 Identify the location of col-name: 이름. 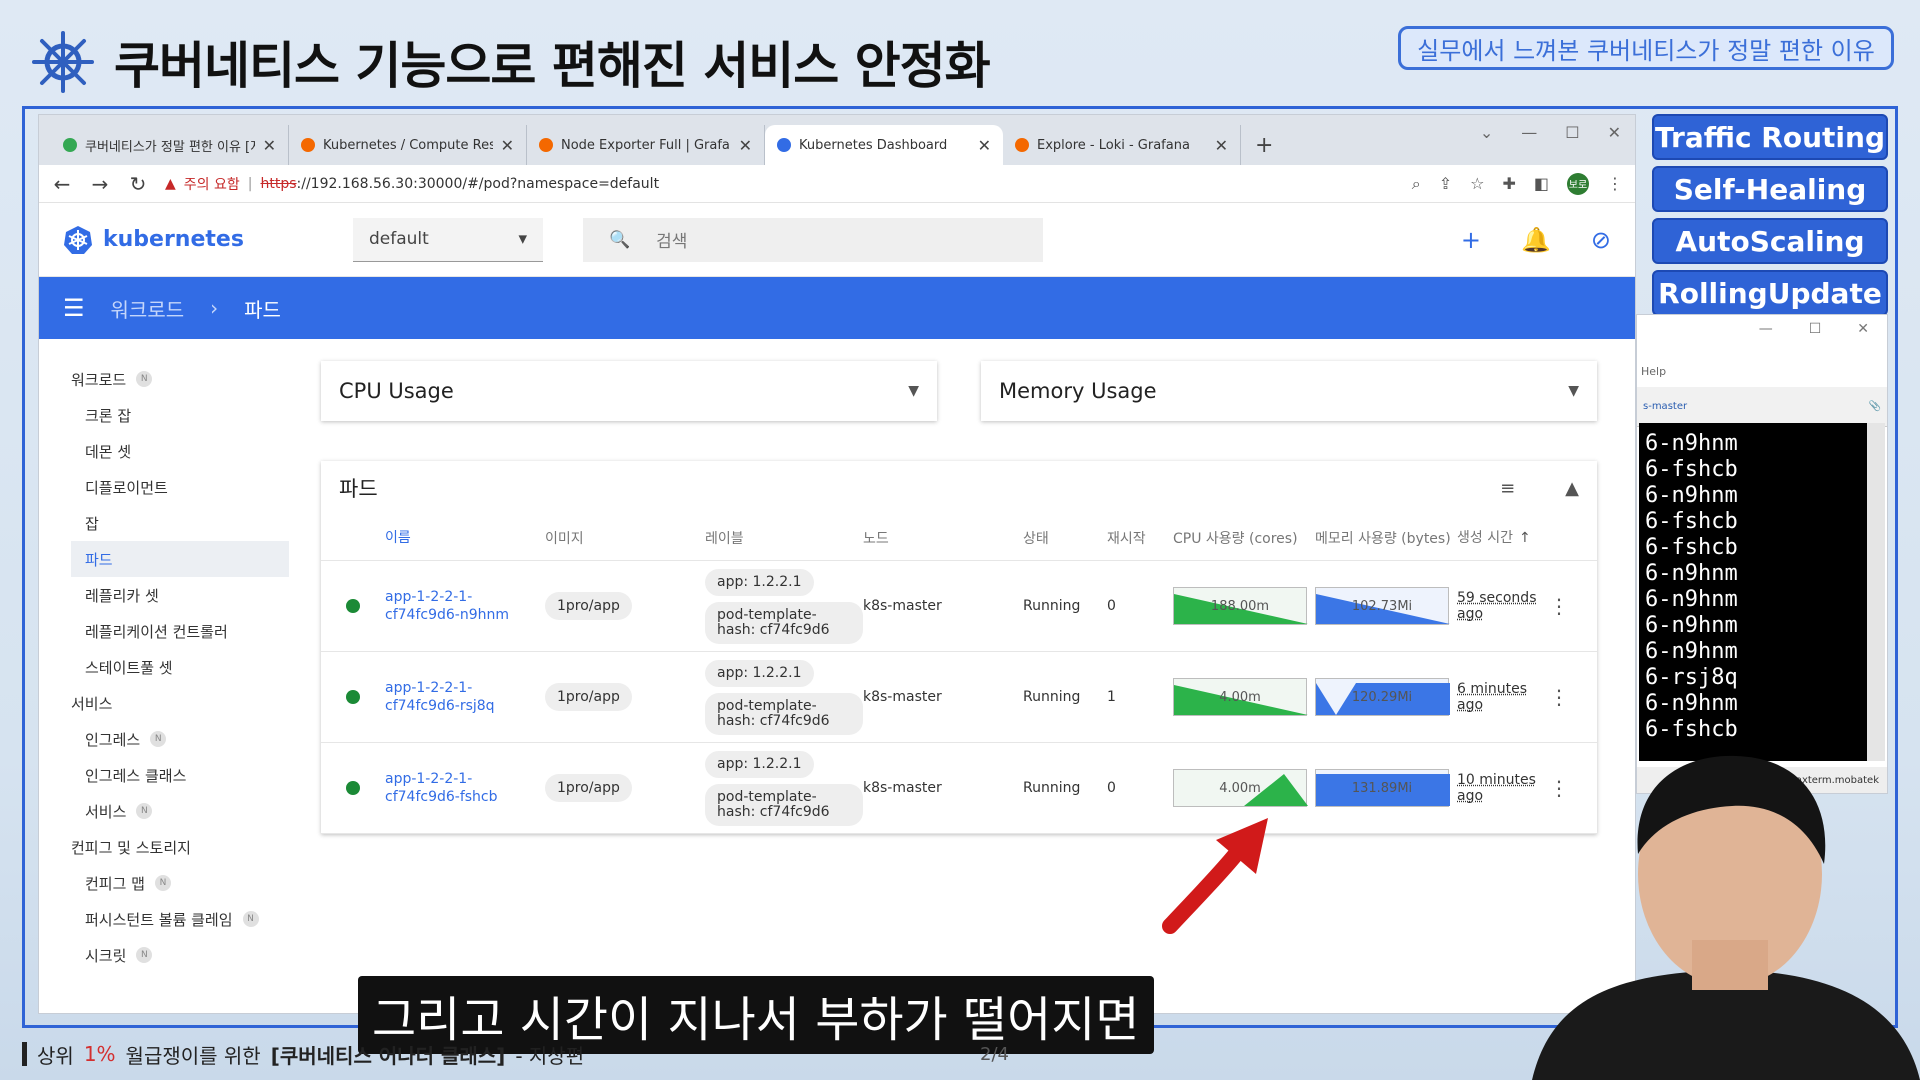
(465, 538).